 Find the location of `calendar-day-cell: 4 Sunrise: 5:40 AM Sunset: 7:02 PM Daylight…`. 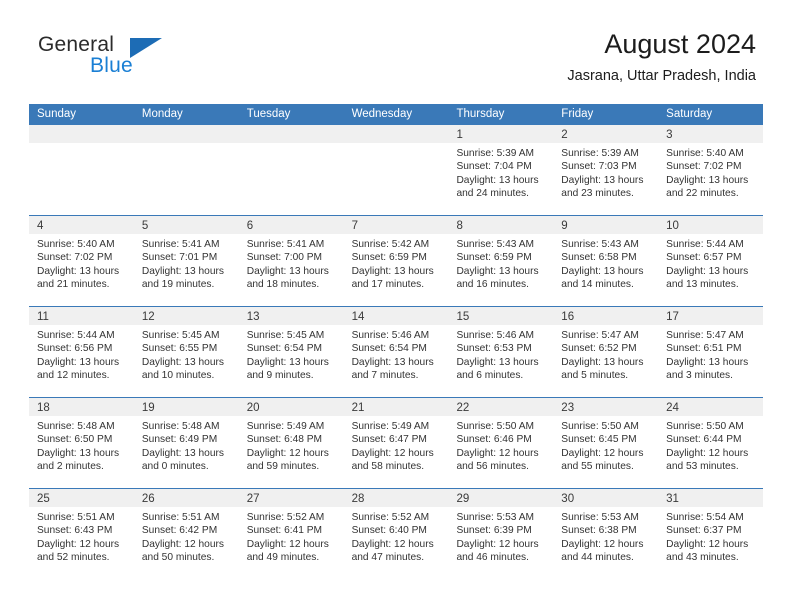

calendar-day-cell: 4 Sunrise: 5:40 AM Sunset: 7:02 PM Daylight… is located at coordinates (81, 261).